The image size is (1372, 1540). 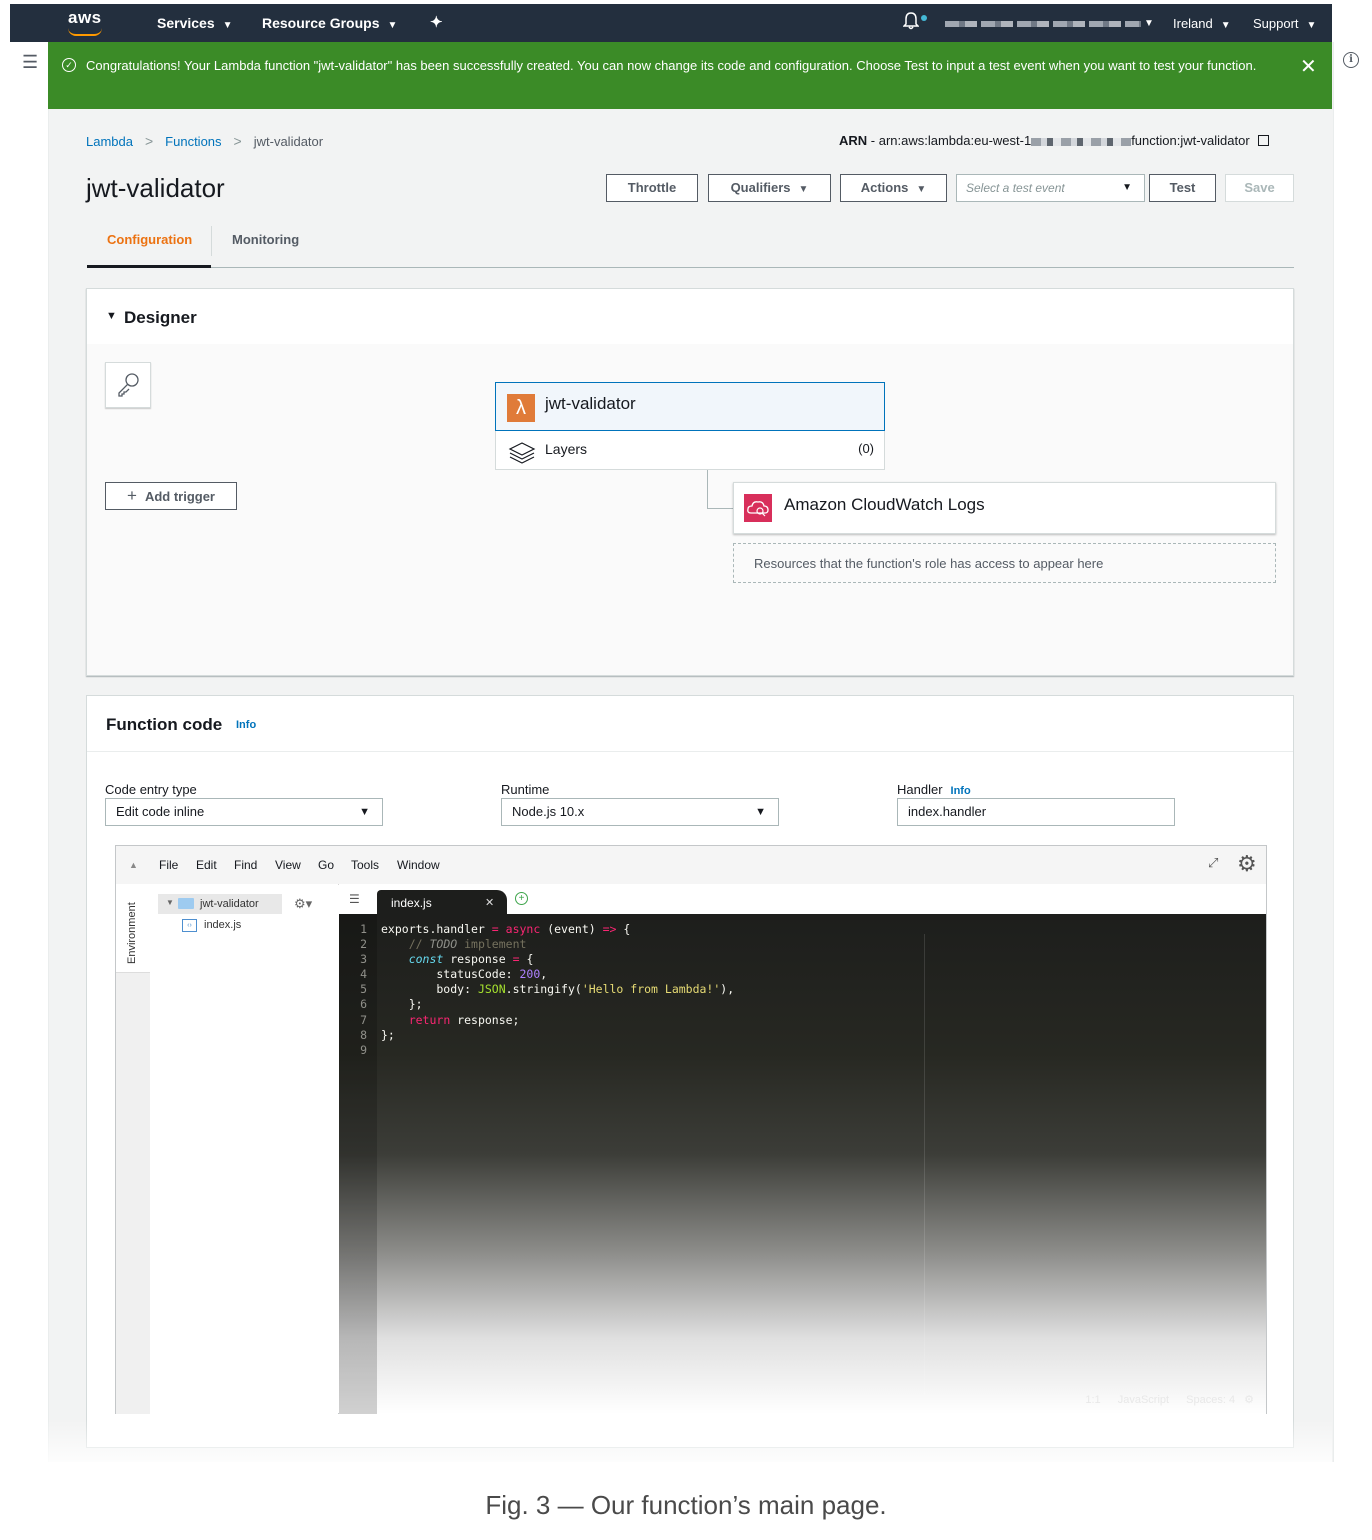 What do you see at coordinates (160, 811) in the screenshot?
I see `code-entry-type-value: Edit code inline` at bounding box center [160, 811].